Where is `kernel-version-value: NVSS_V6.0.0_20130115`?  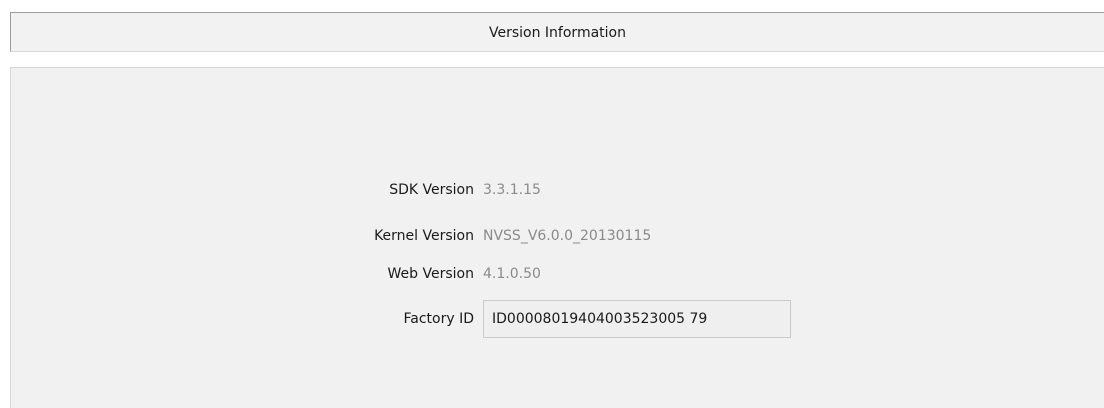 kernel-version-value: NVSS_V6.0.0_20130115 is located at coordinates (567, 236).